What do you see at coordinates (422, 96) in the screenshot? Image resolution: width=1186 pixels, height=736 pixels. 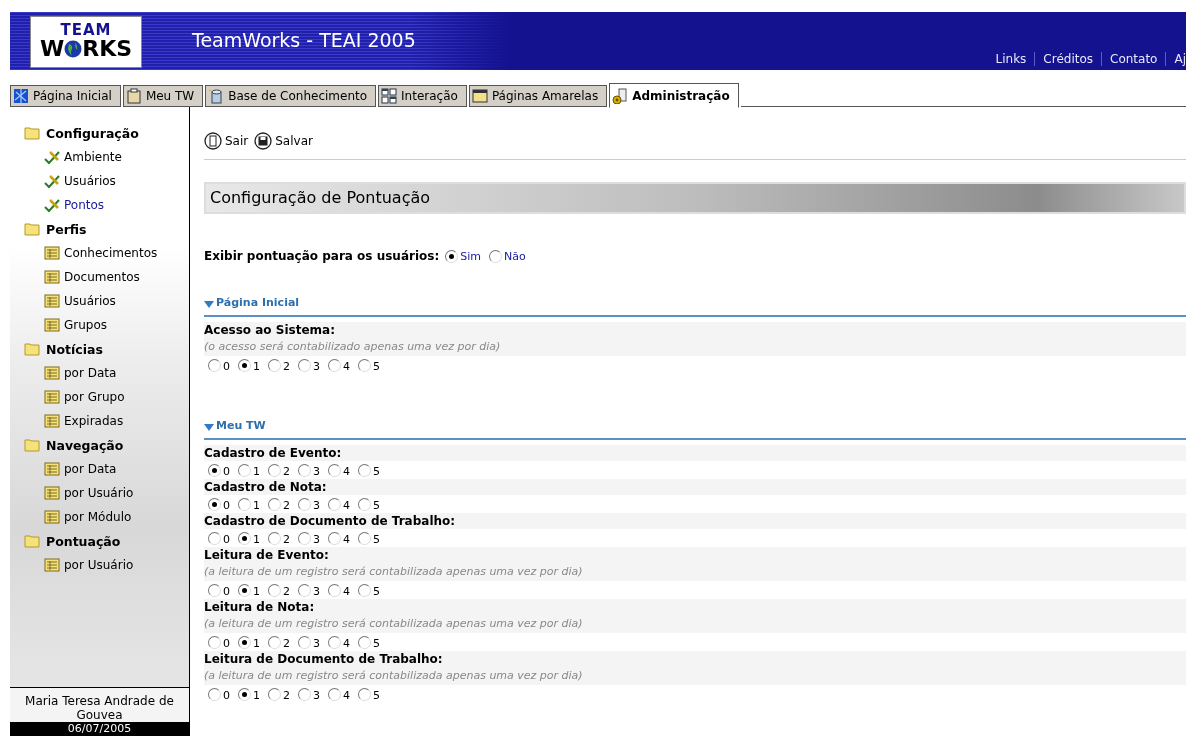 I see `tab: Interação` at bounding box center [422, 96].